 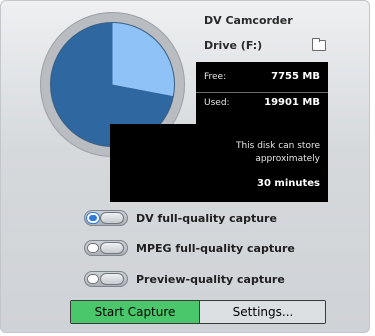 I want to click on option-label: Preview-quality capture, so click(x=210, y=279).